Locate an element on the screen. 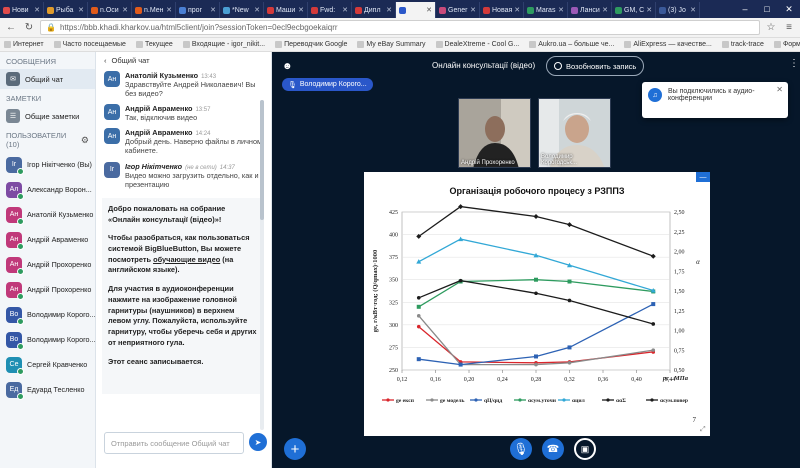 This screenshot has height=468, width=800. tab-label: (3) Jo is located at coordinates (677, 10).